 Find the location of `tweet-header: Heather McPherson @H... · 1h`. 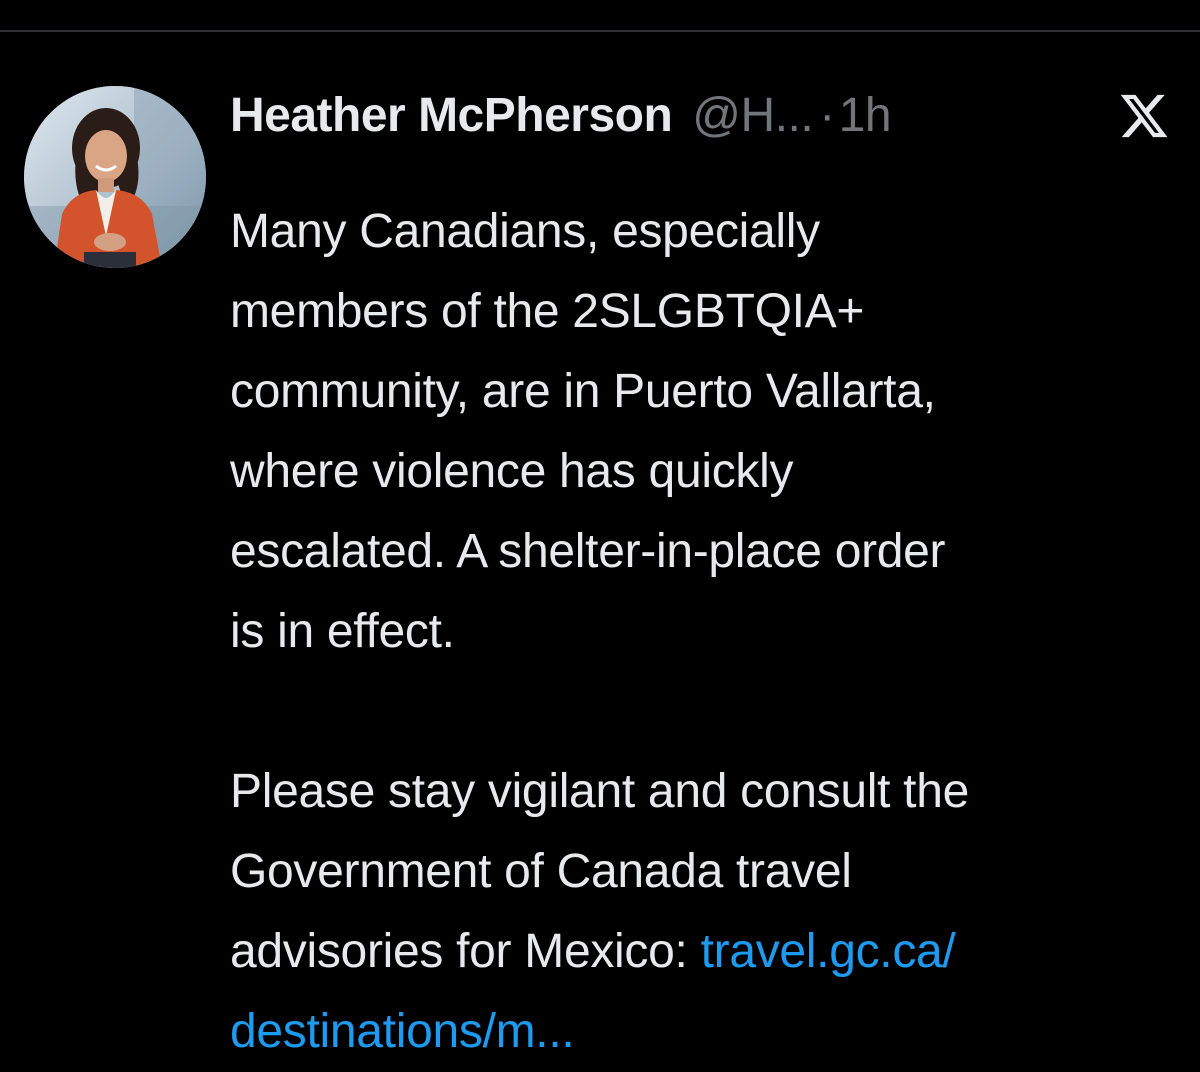

tweet-header: Heather McPherson @H... · 1h is located at coordinates (640, 116).